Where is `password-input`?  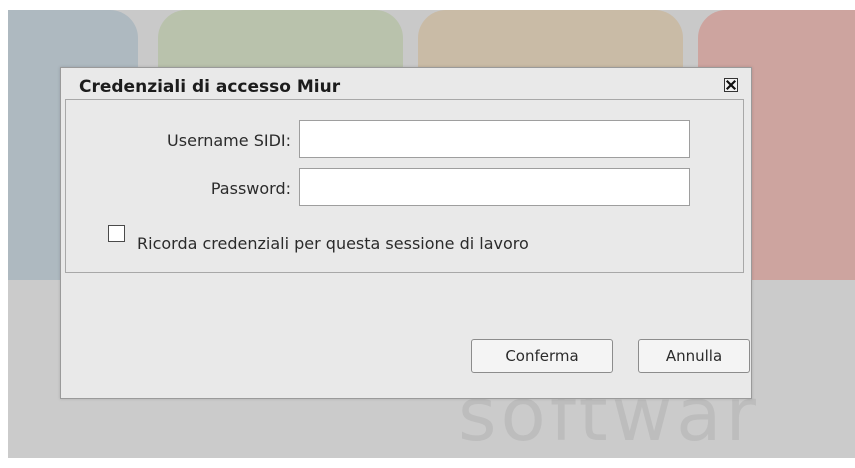
password-input is located at coordinates (494, 187).